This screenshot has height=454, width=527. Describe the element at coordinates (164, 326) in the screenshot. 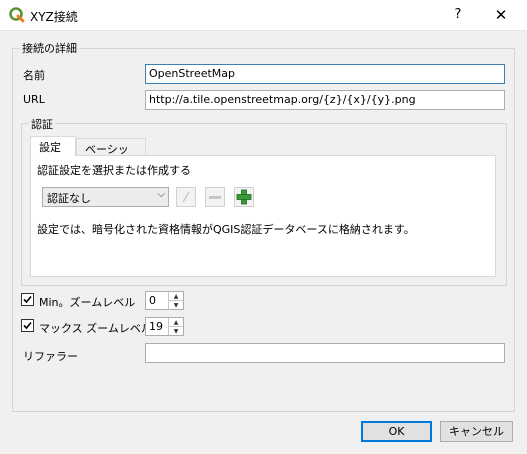

I see `max-zoom-spinbox: 19 ▲ ▼` at that location.